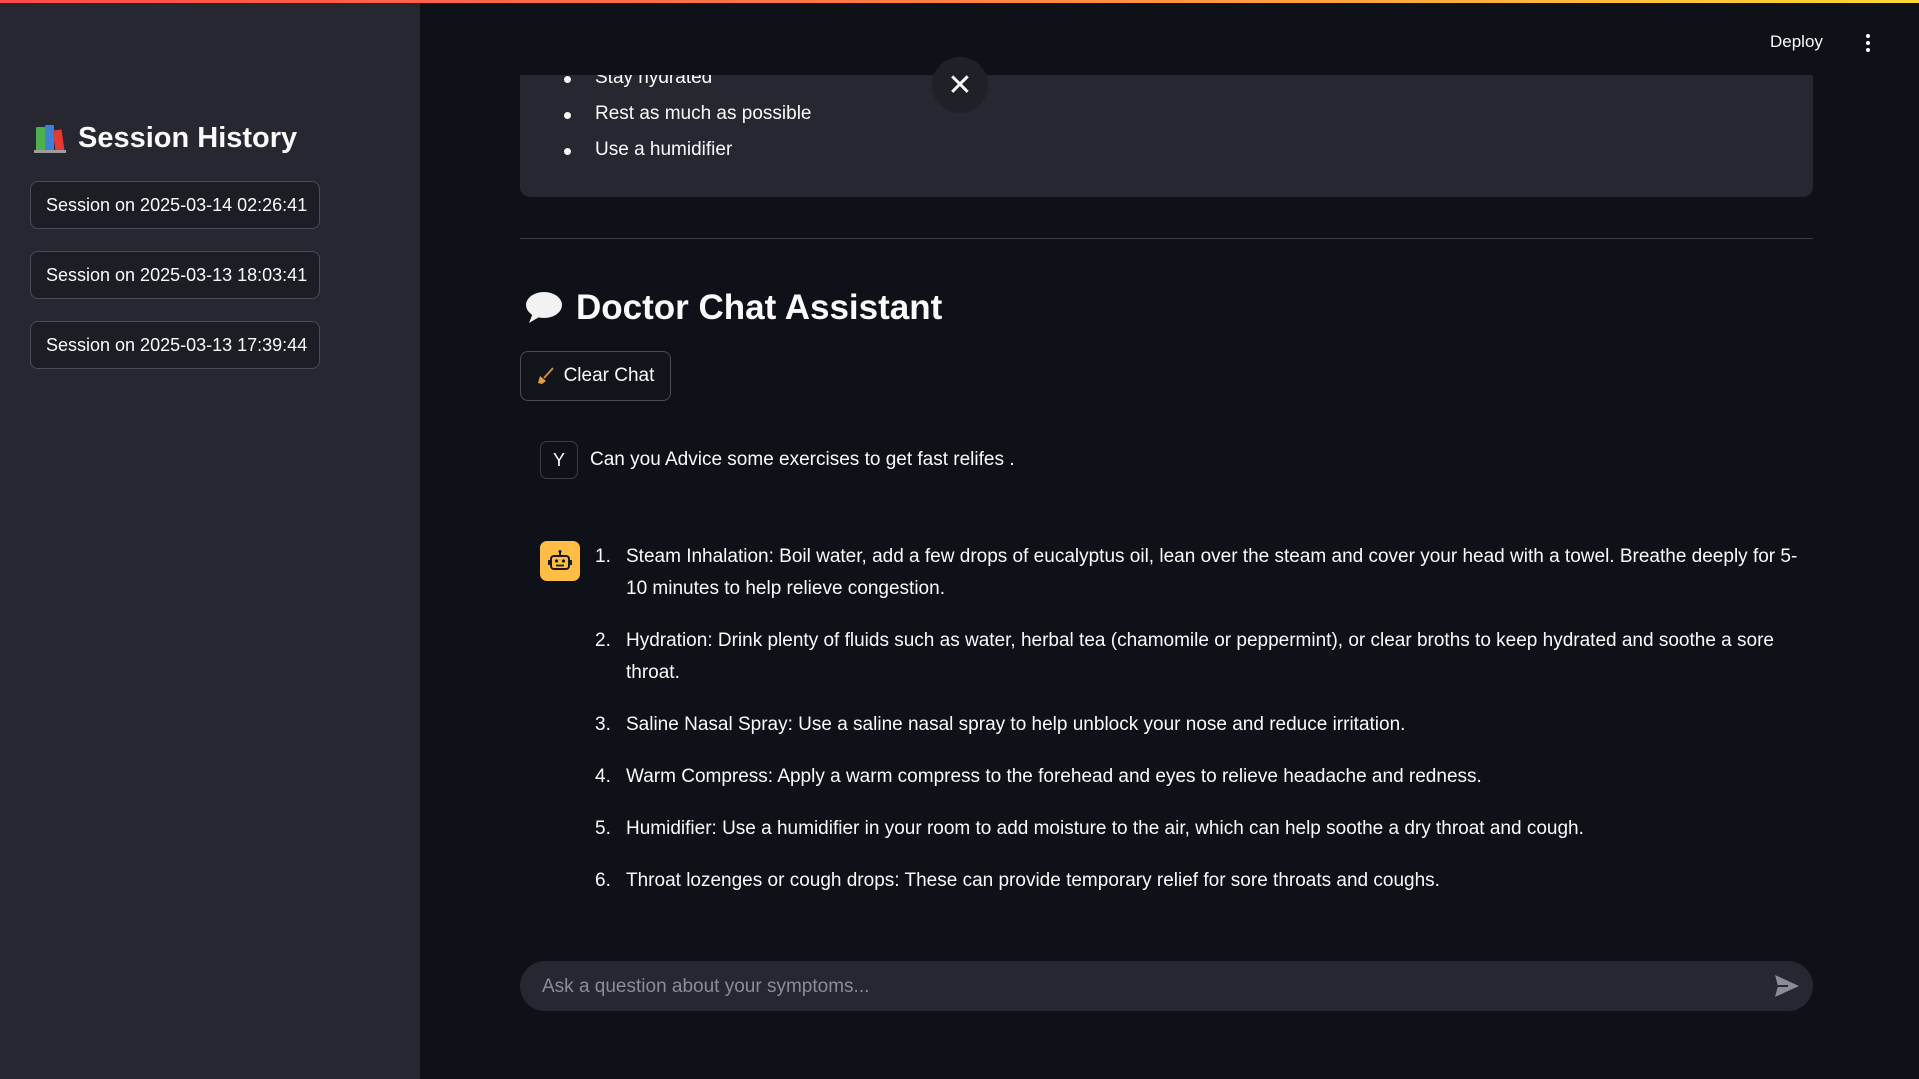 Image resolution: width=1919 pixels, height=1079 pixels. I want to click on session-button: Session on 2025-03-13 17:39:44, so click(175, 345).